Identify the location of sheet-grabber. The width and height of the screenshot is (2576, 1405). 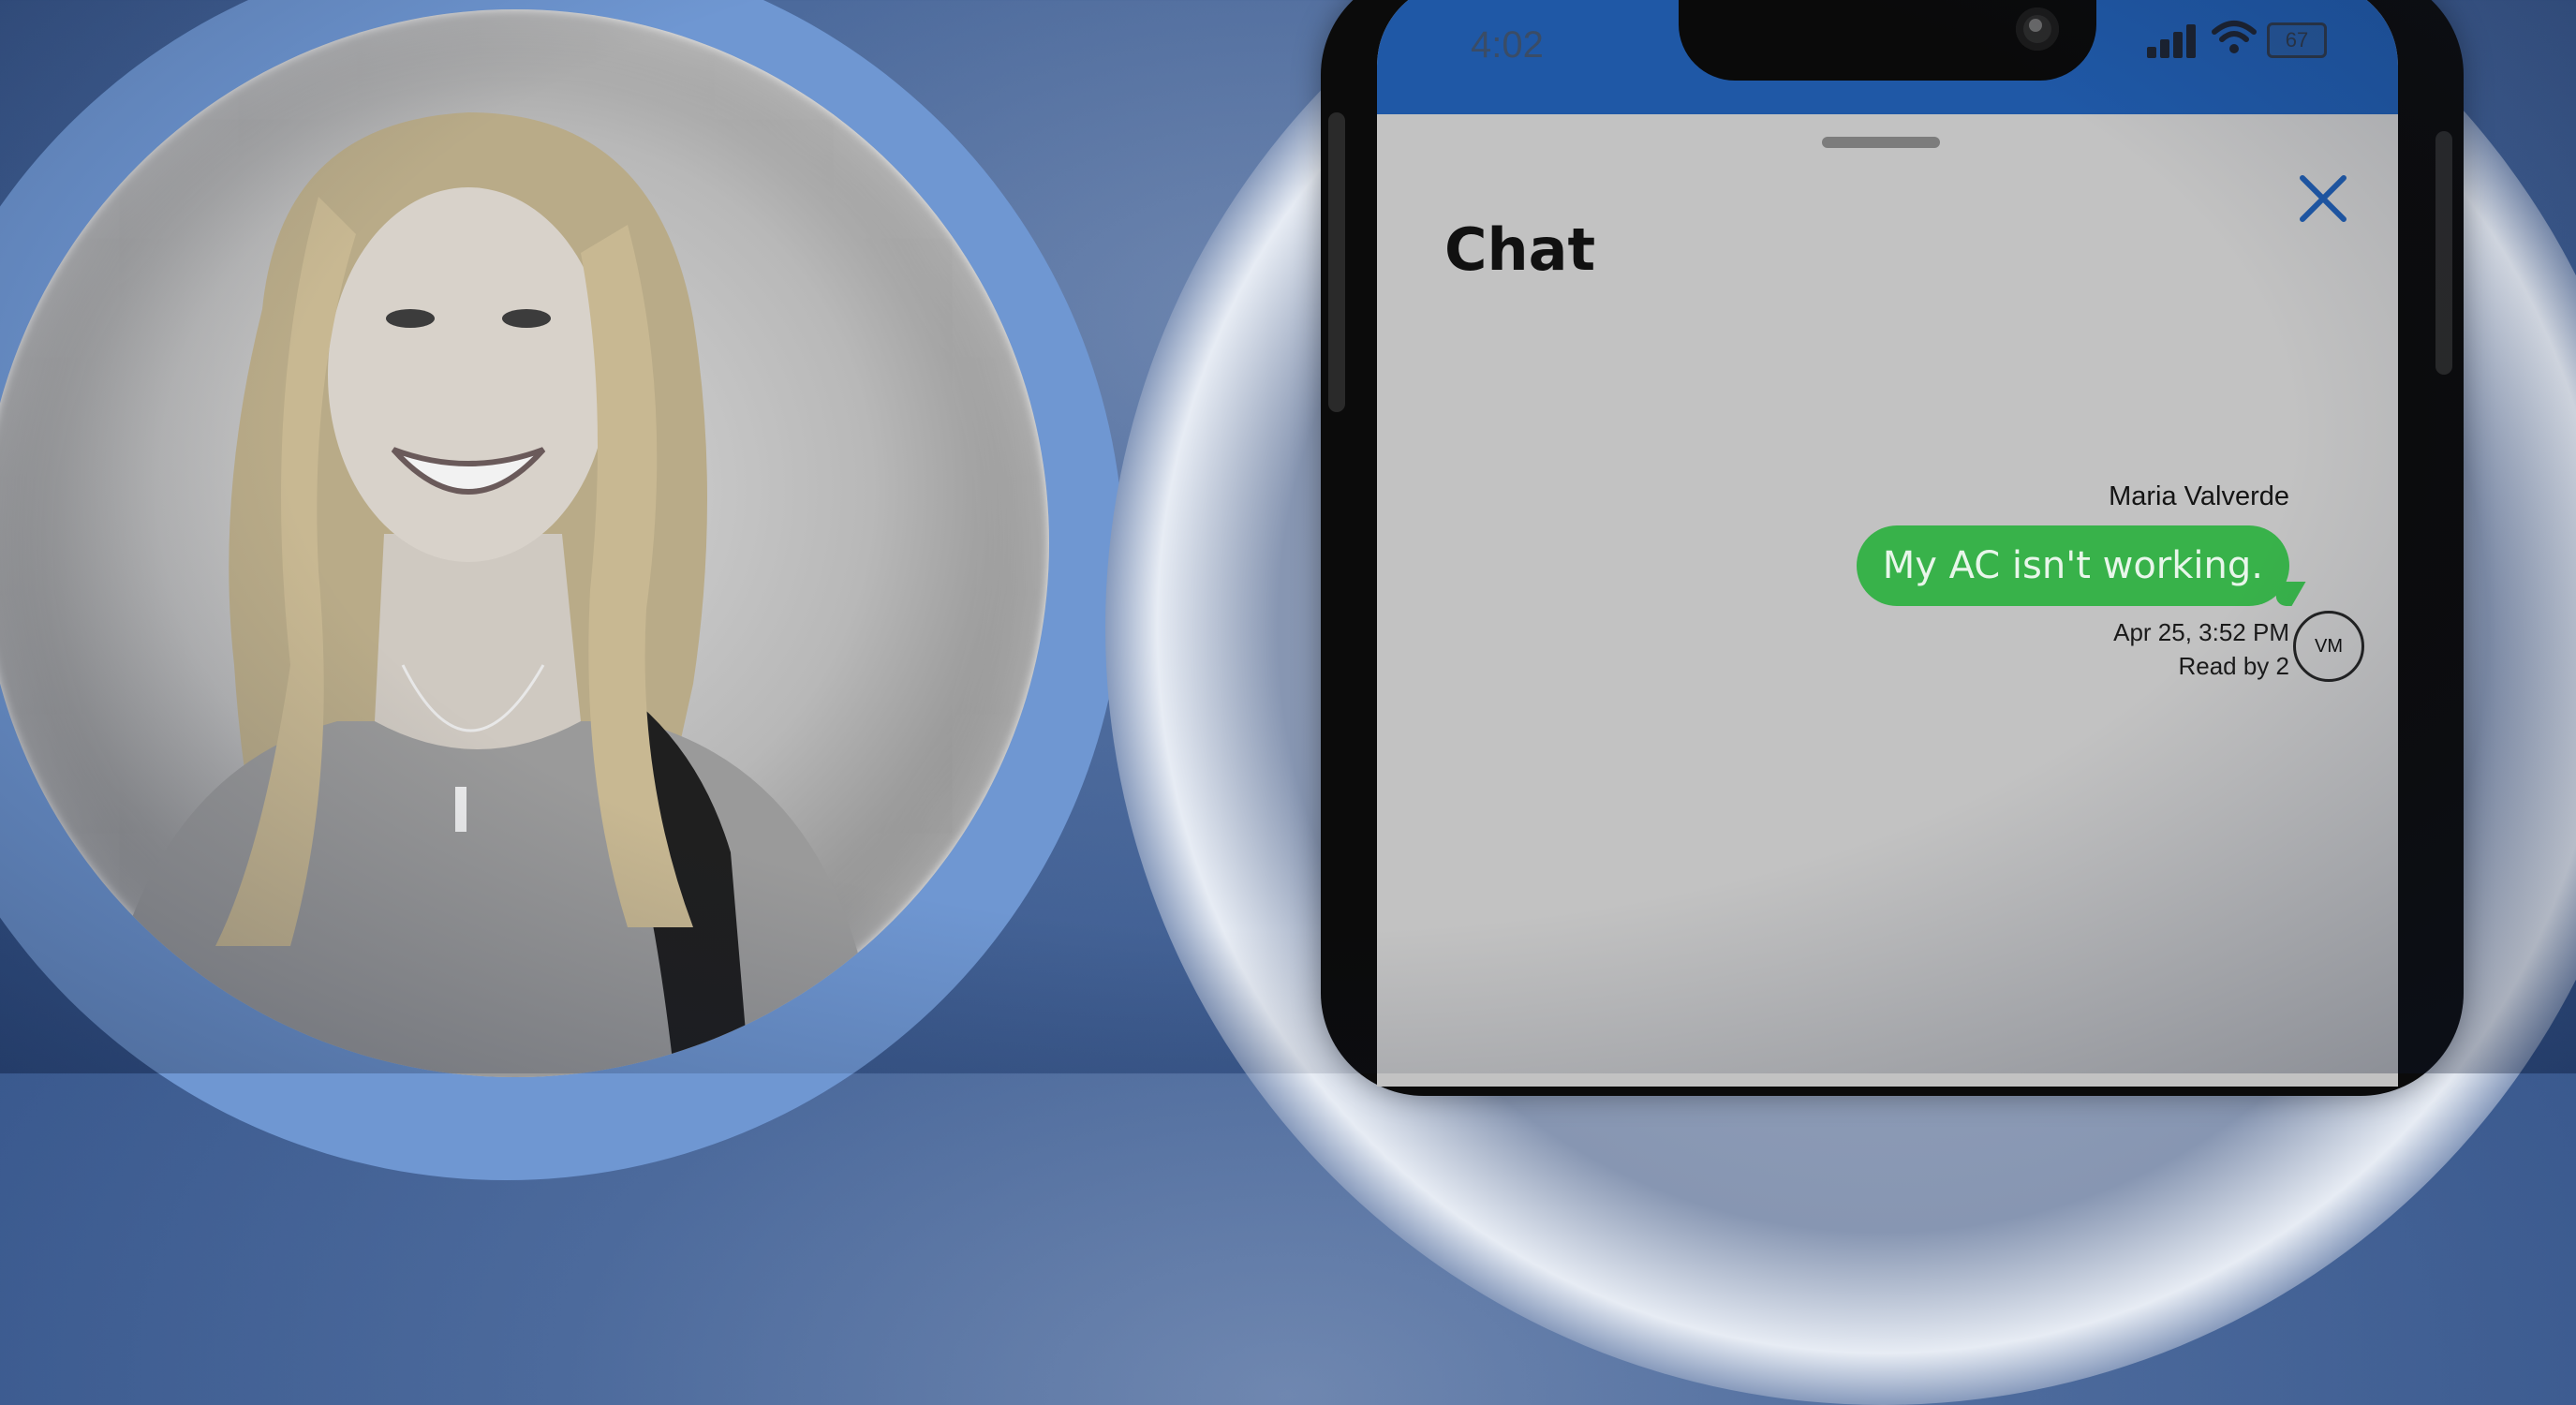
(1881, 142).